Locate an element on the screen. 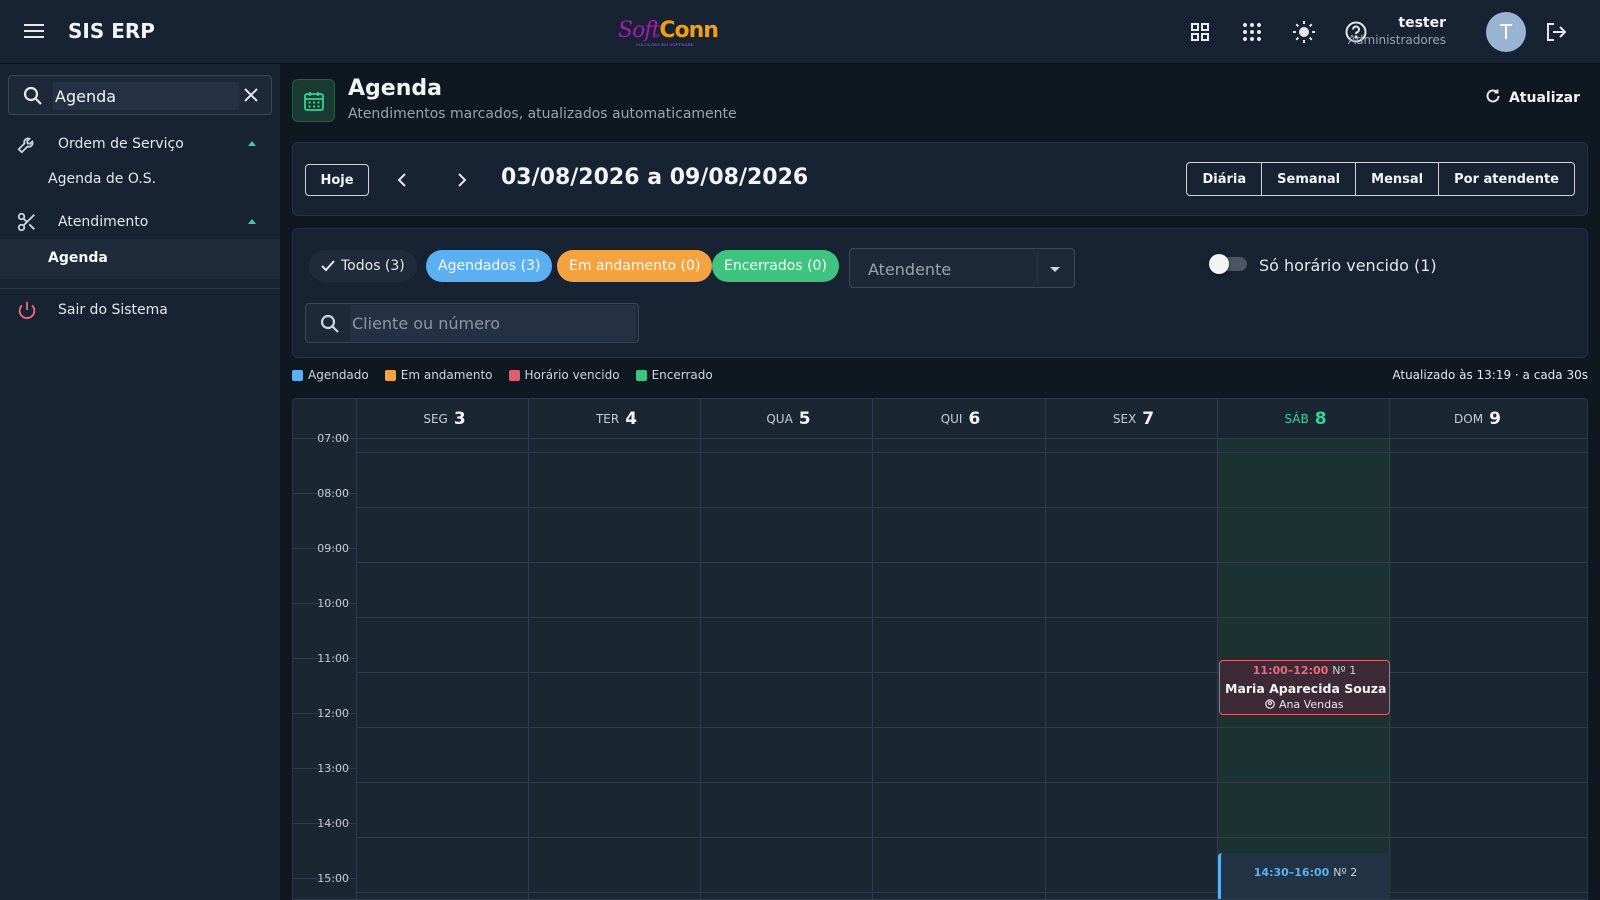  filter-chip-all: Todos (3) is located at coordinates (363, 266).